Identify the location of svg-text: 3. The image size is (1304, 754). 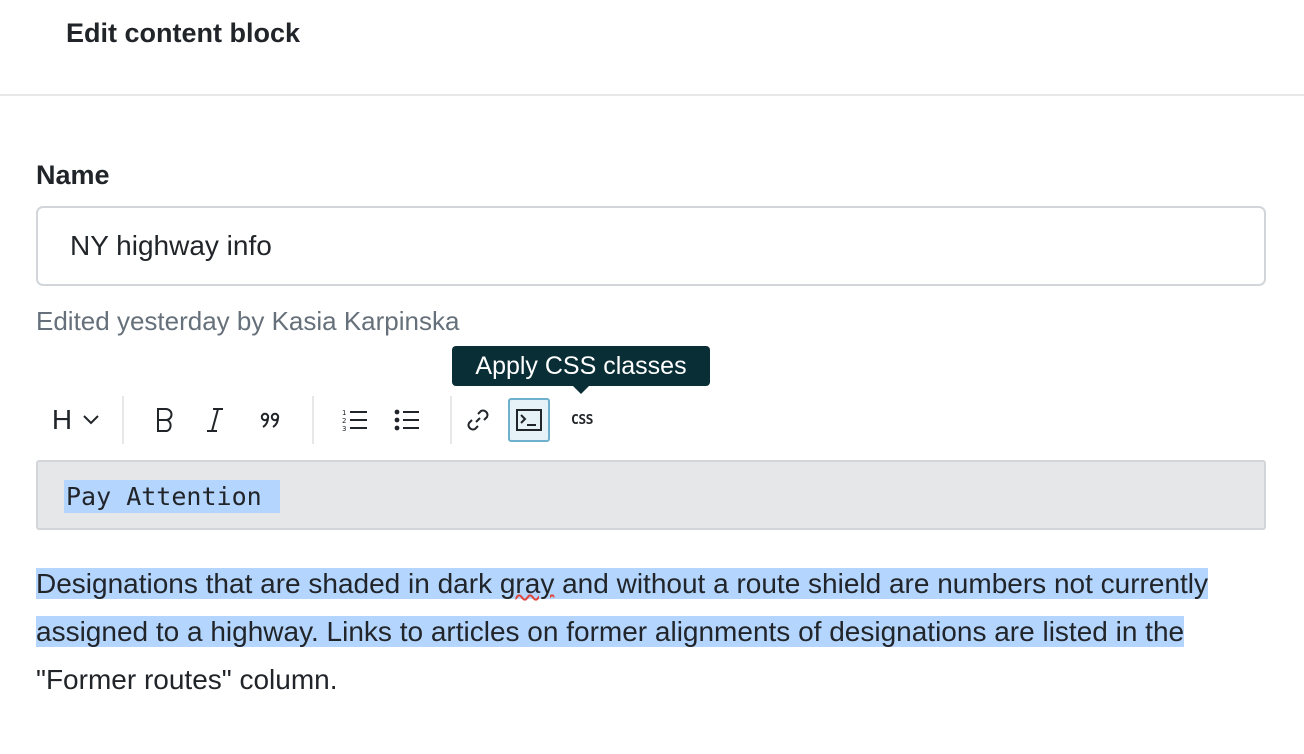
(344, 428).